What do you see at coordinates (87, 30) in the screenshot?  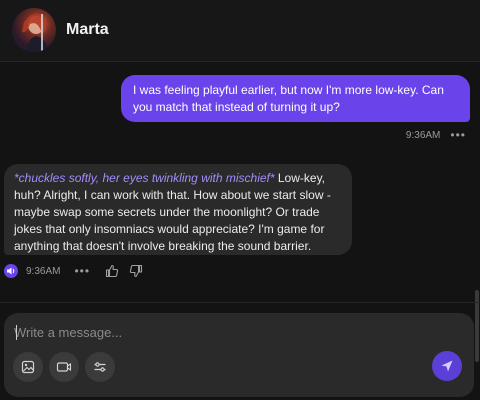 I see `contact-name: Marta` at bounding box center [87, 30].